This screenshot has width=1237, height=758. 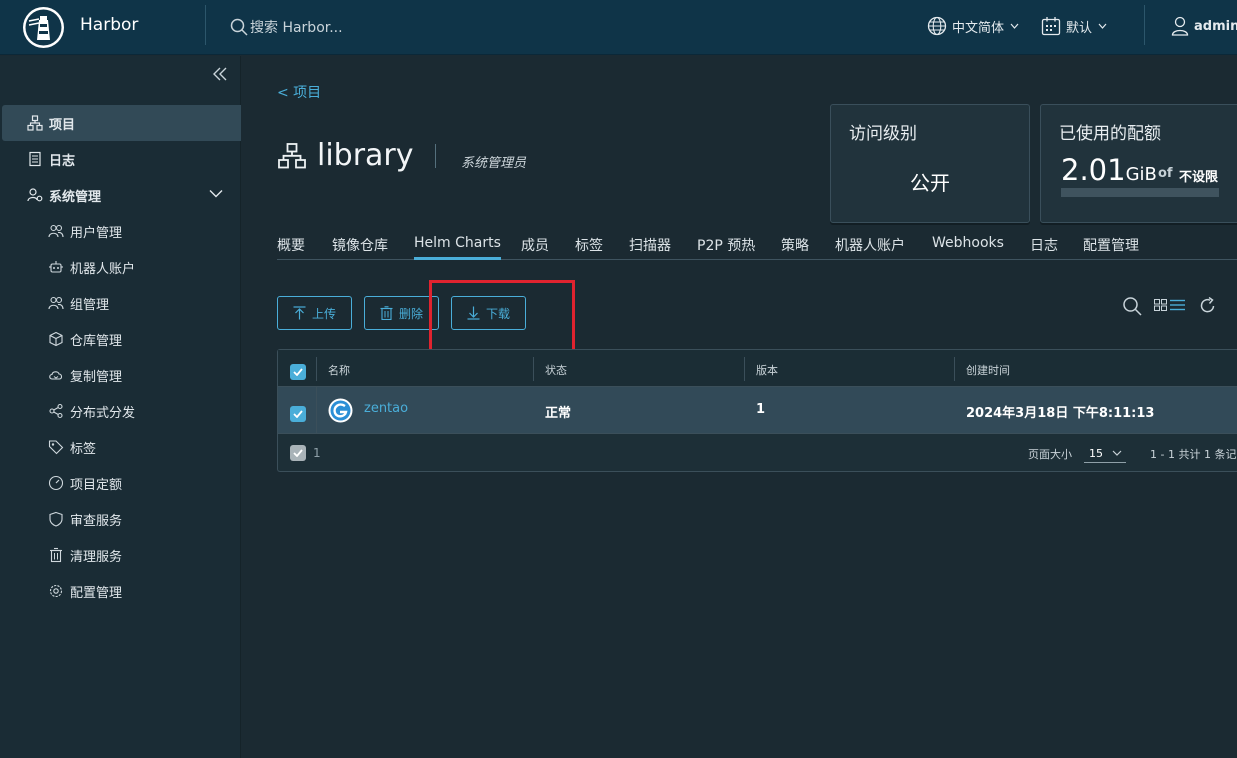 I want to click on table-footer: 1 页面大小 15 1 - 1 共计 1 条记录, so click(x=757, y=453).